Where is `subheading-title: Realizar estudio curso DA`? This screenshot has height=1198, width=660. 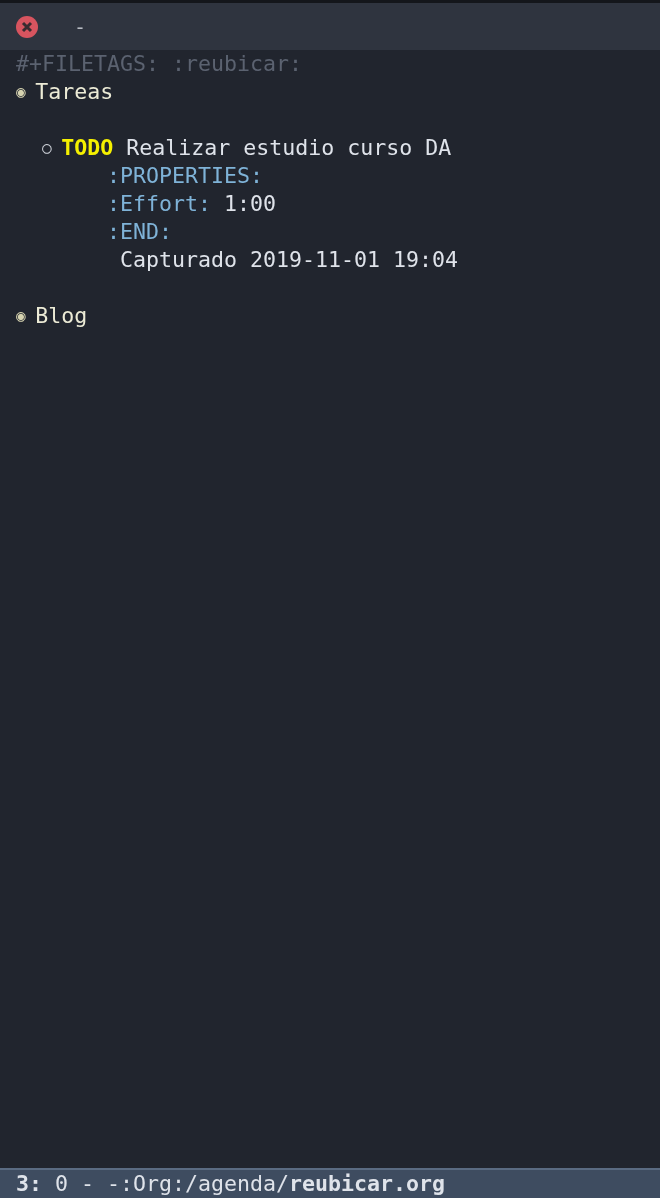 subheading-title: Realizar estudio curso DA is located at coordinates (289, 148).